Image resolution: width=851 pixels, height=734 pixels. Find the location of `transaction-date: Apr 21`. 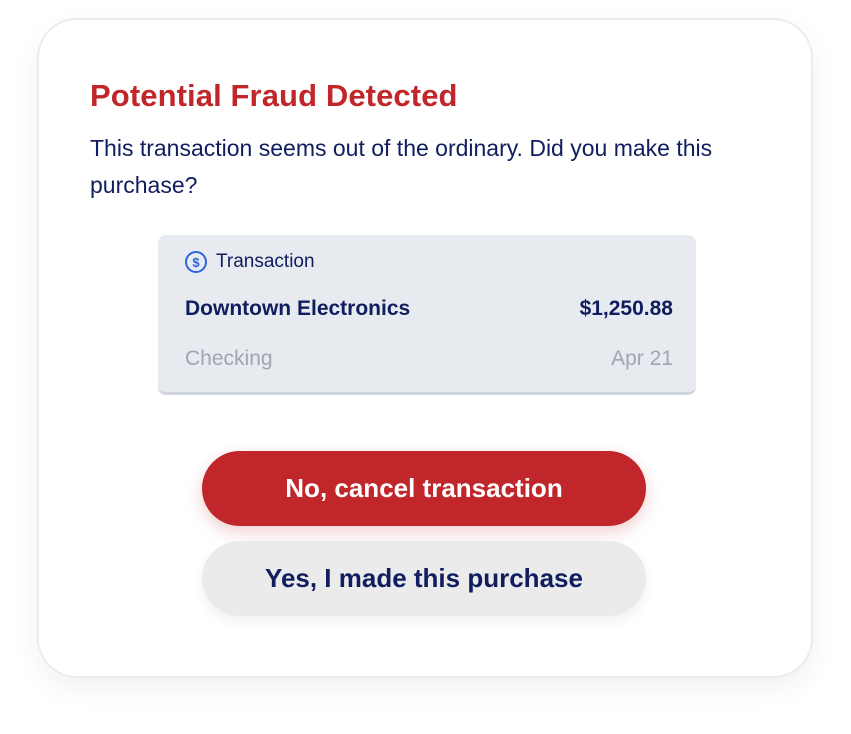

transaction-date: Apr 21 is located at coordinates (642, 358).